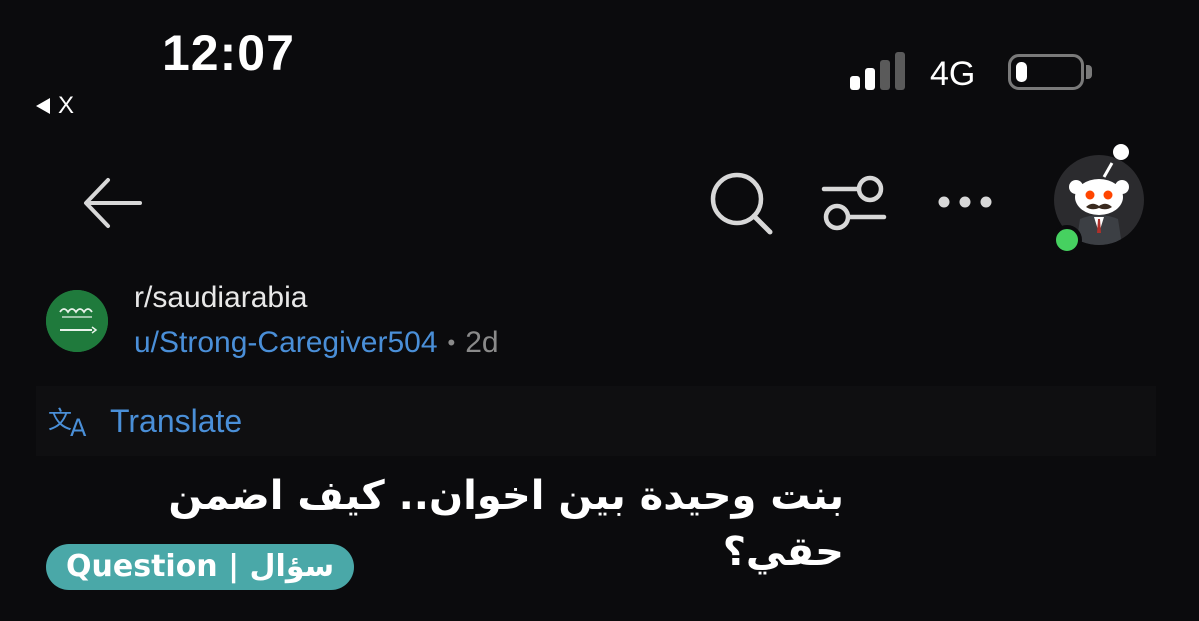 This screenshot has width=1199, height=621. I want to click on signal-strength-icon, so click(877, 71).